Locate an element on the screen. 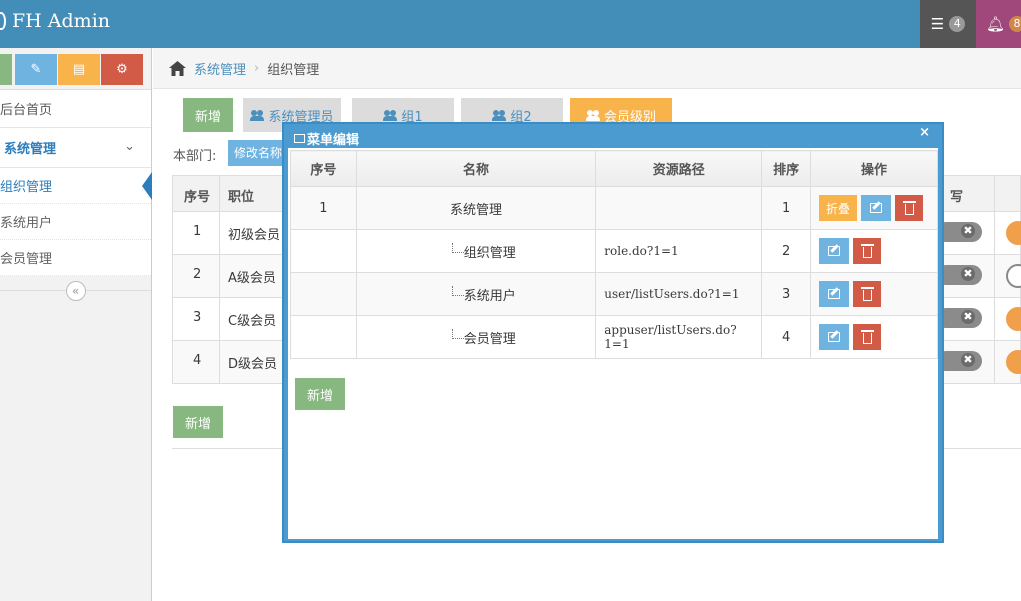  bg-row-name: D级会员 is located at coordinates (253, 364).